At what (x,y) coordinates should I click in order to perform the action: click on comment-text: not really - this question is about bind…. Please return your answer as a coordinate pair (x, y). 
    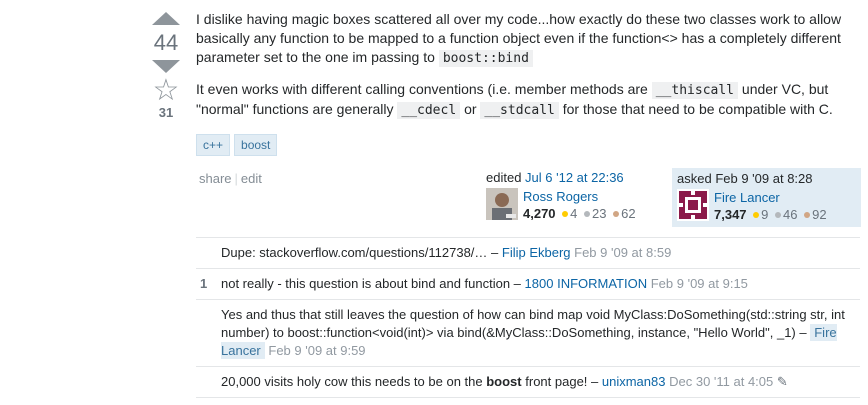
    Looking at the image, I should click on (371, 283).